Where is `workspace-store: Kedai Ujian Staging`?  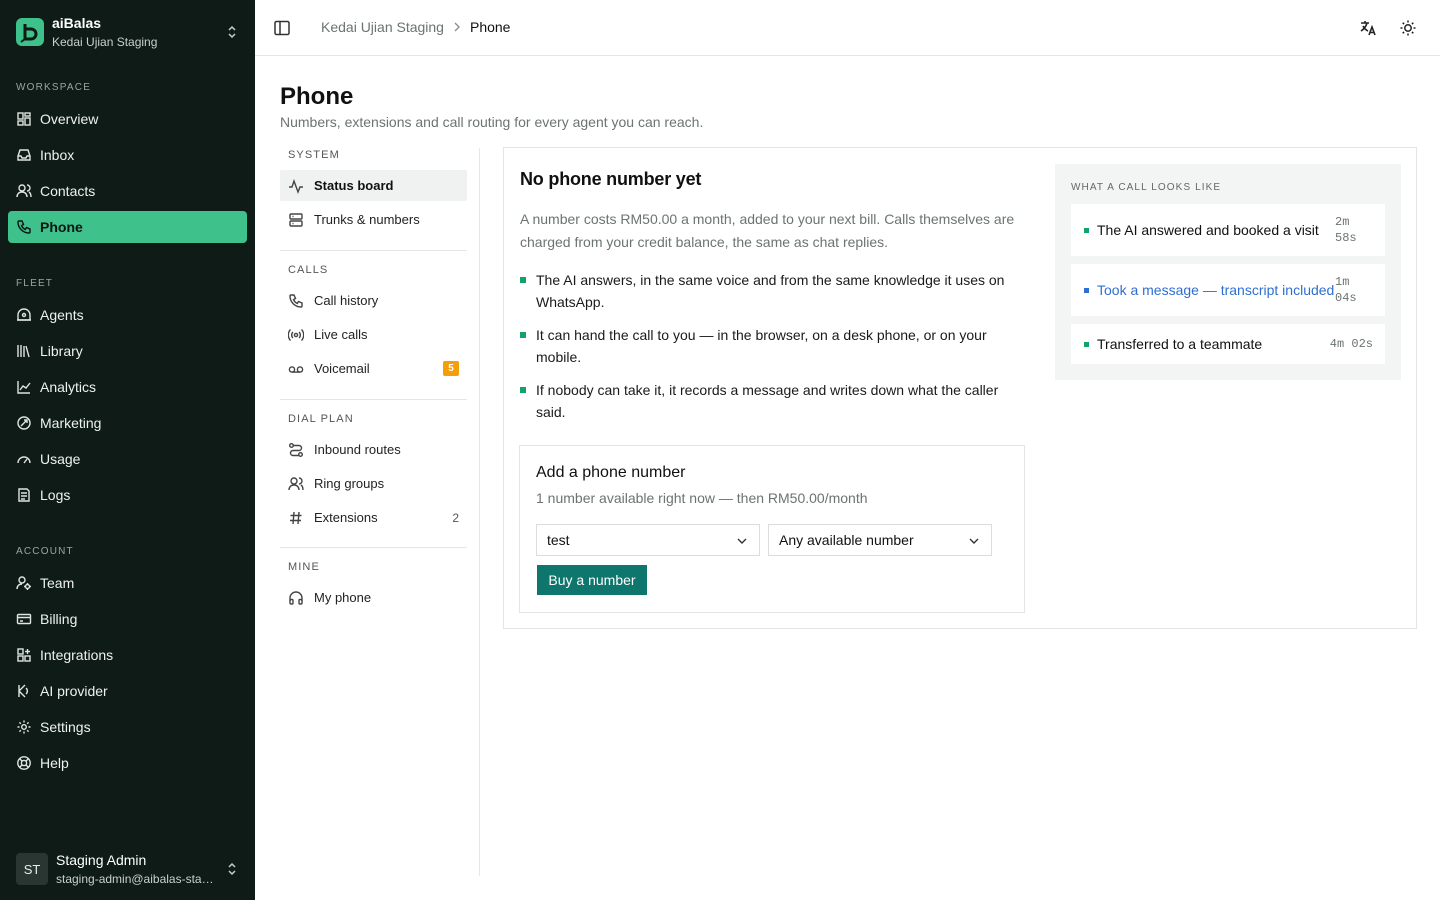
workspace-store: Kedai Ujian Staging is located at coordinates (105, 41).